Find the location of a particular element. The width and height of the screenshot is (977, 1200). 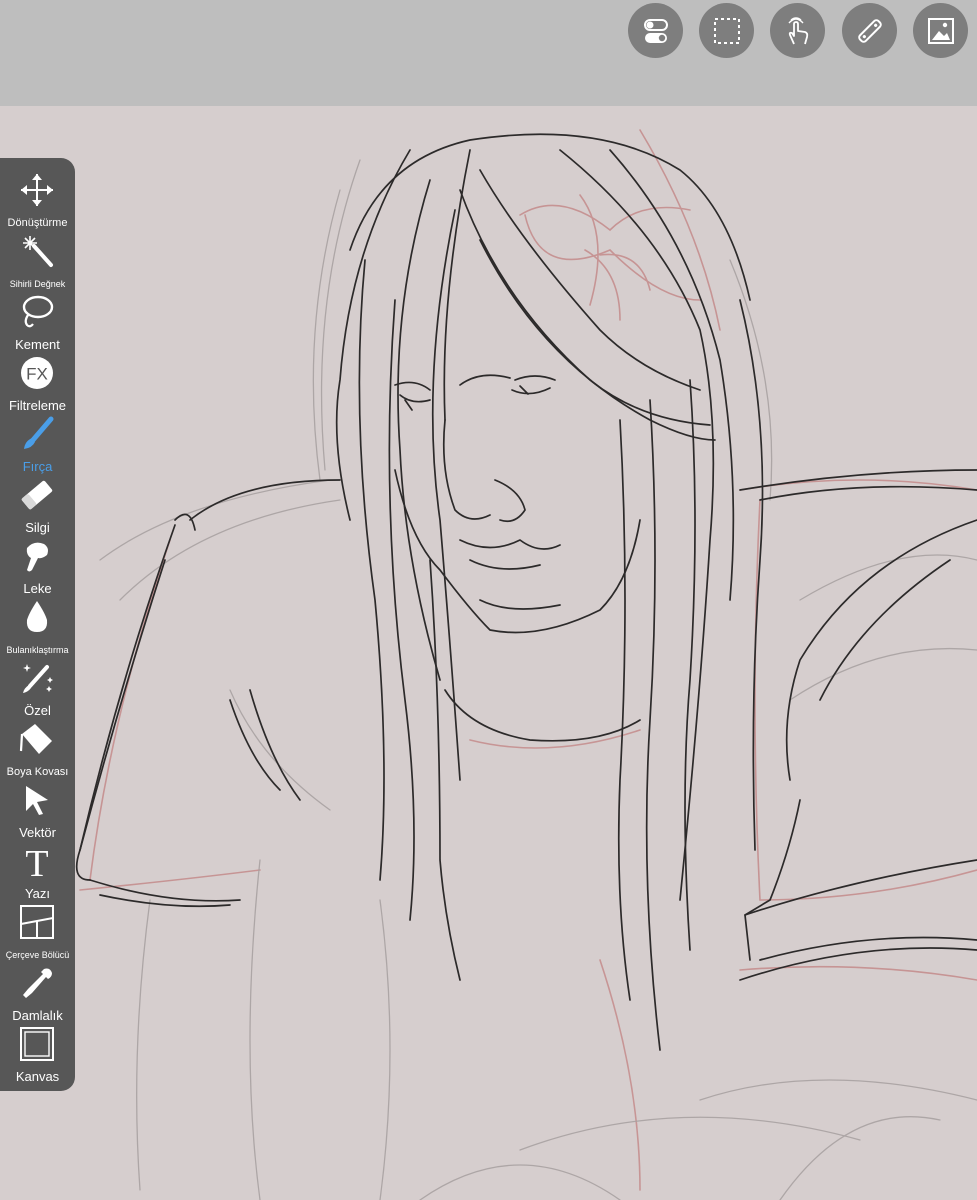

toggle-switch-icon is located at coordinates (655, 30).